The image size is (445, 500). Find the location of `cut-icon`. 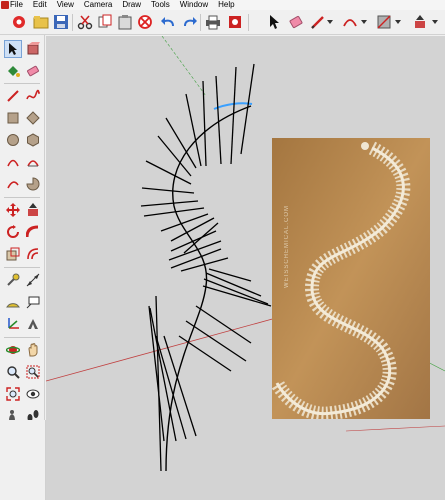

cut-icon is located at coordinates (85, 22).